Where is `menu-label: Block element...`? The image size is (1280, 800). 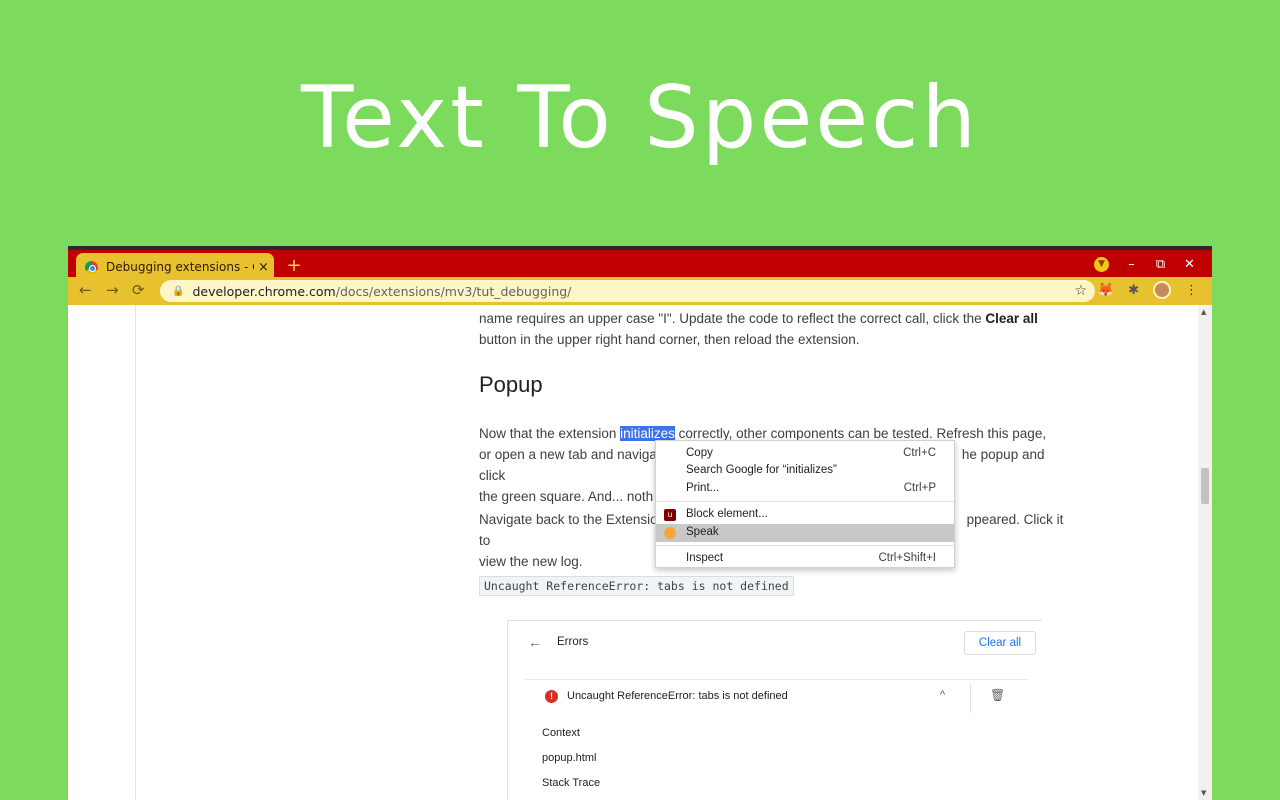 menu-label: Block element... is located at coordinates (727, 514).